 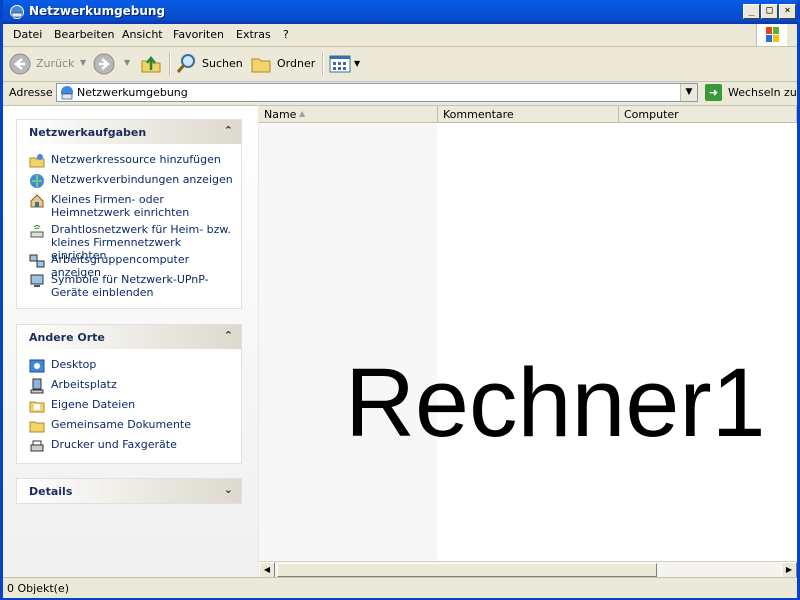 What do you see at coordinates (37, 161) in the screenshot?
I see `add-network-place-icon` at bounding box center [37, 161].